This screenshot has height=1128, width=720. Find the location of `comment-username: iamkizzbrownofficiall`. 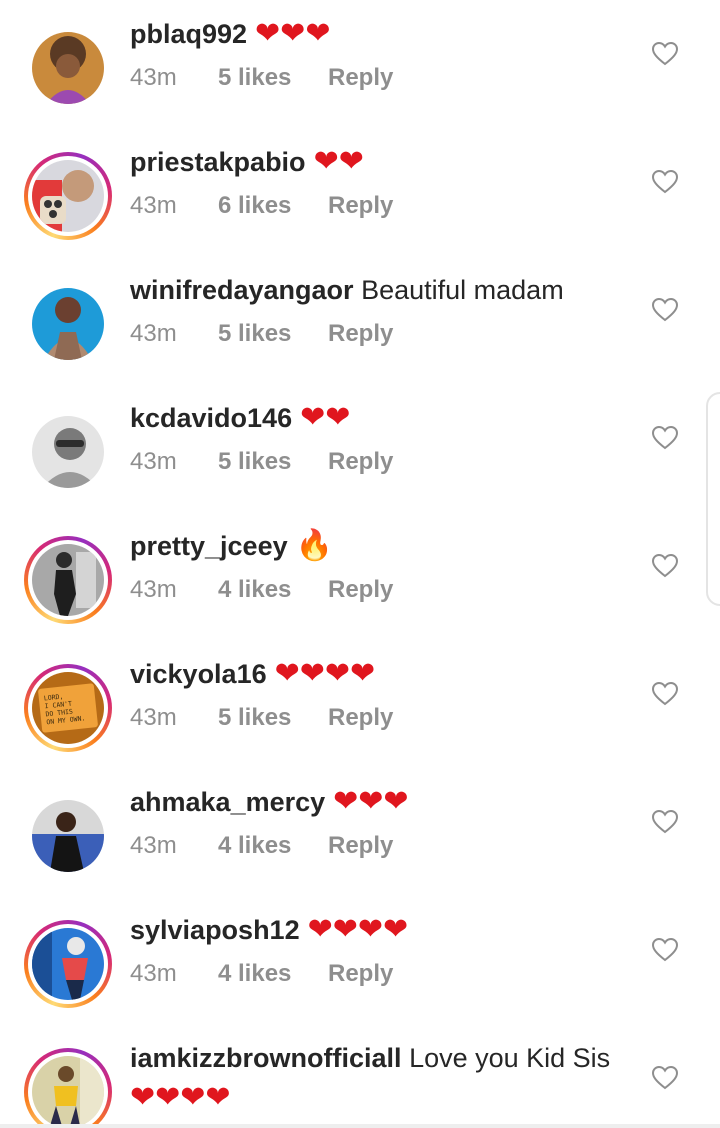

comment-username: iamkizzbrownofficiall is located at coordinates (266, 1058).